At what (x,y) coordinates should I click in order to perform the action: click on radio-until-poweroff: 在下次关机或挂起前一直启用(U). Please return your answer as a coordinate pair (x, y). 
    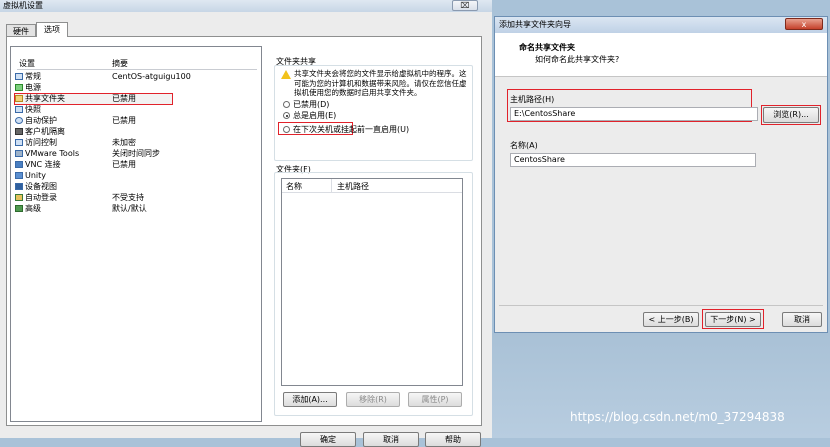
    Looking at the image, I should click on (346, 130).